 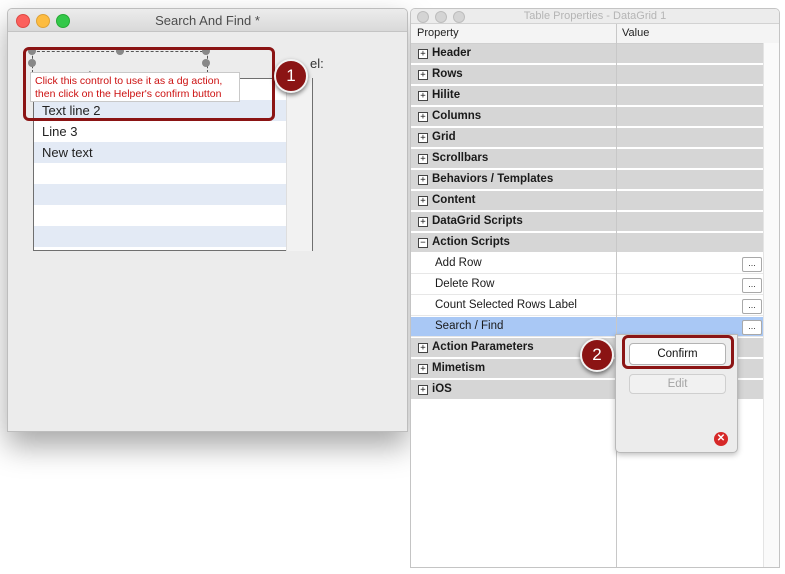 What do you see at coordinates (587, 96) in the screenshot?
I see `property-group-hilite: + Hilite` at bounding box center [587, 96].